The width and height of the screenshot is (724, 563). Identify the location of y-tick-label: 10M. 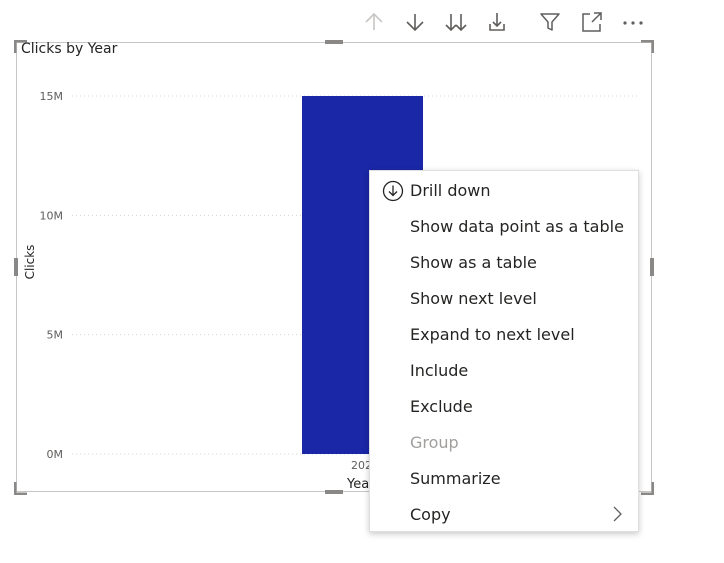
(52, 215).